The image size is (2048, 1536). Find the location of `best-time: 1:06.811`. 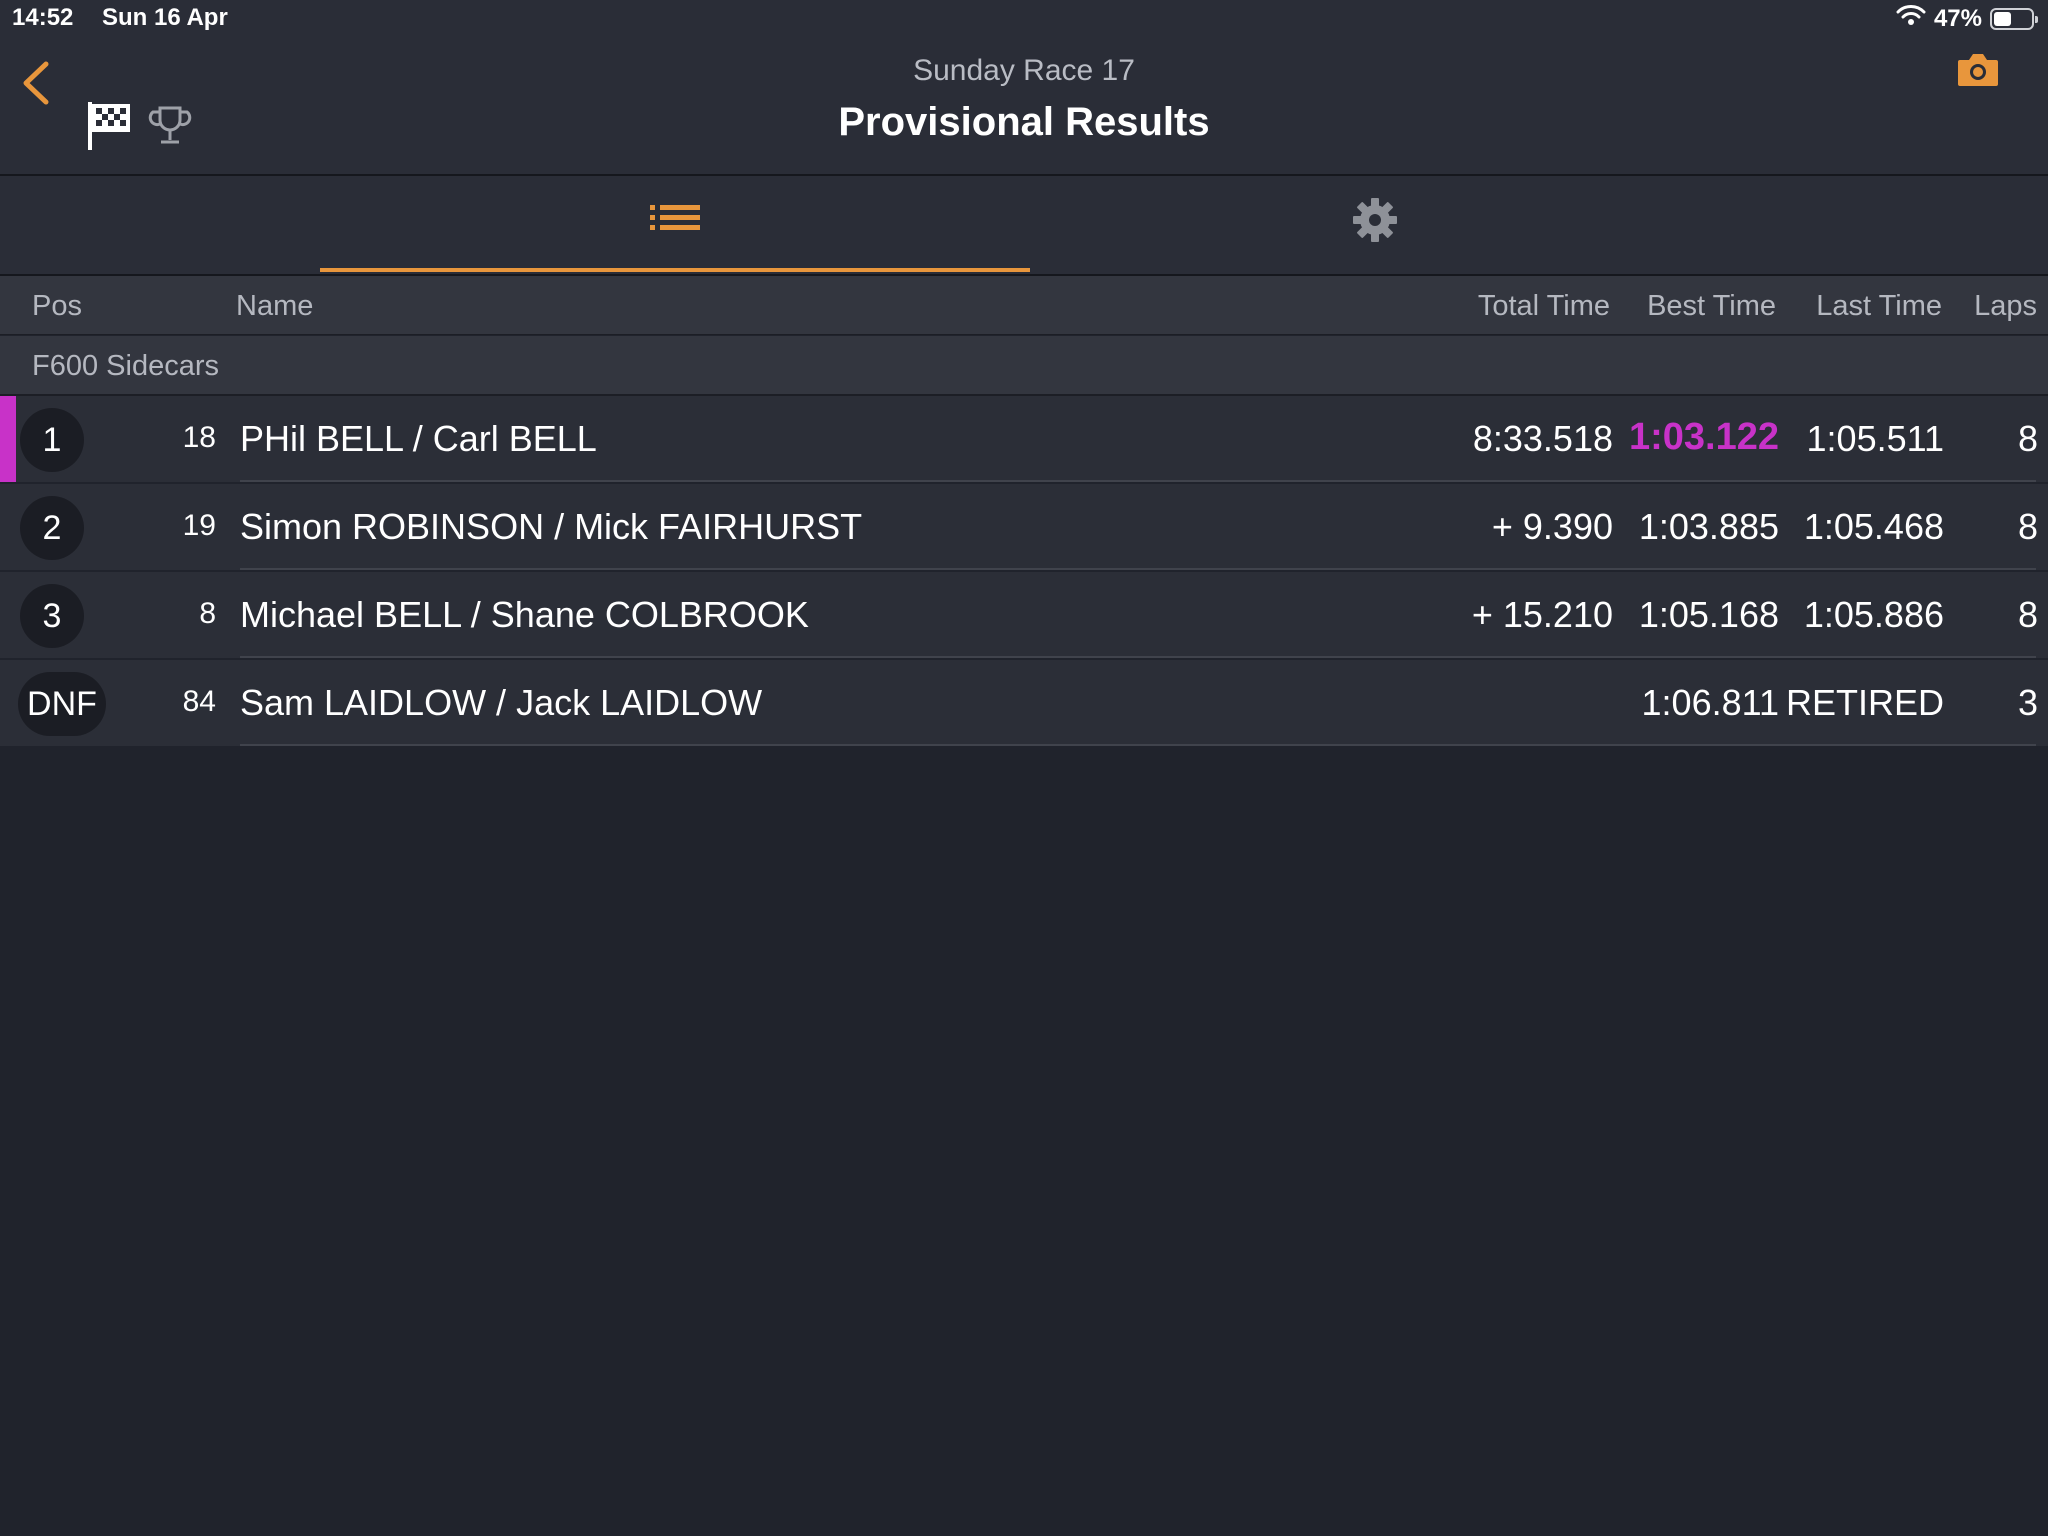

best-time: 1:06.811 is located at coordinates (1710, 702).